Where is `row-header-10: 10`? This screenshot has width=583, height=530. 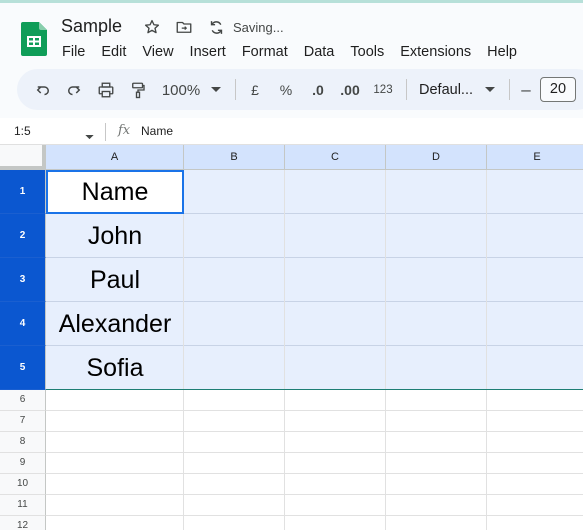 row-header-10: 10 is located at coordinates (23, 484).